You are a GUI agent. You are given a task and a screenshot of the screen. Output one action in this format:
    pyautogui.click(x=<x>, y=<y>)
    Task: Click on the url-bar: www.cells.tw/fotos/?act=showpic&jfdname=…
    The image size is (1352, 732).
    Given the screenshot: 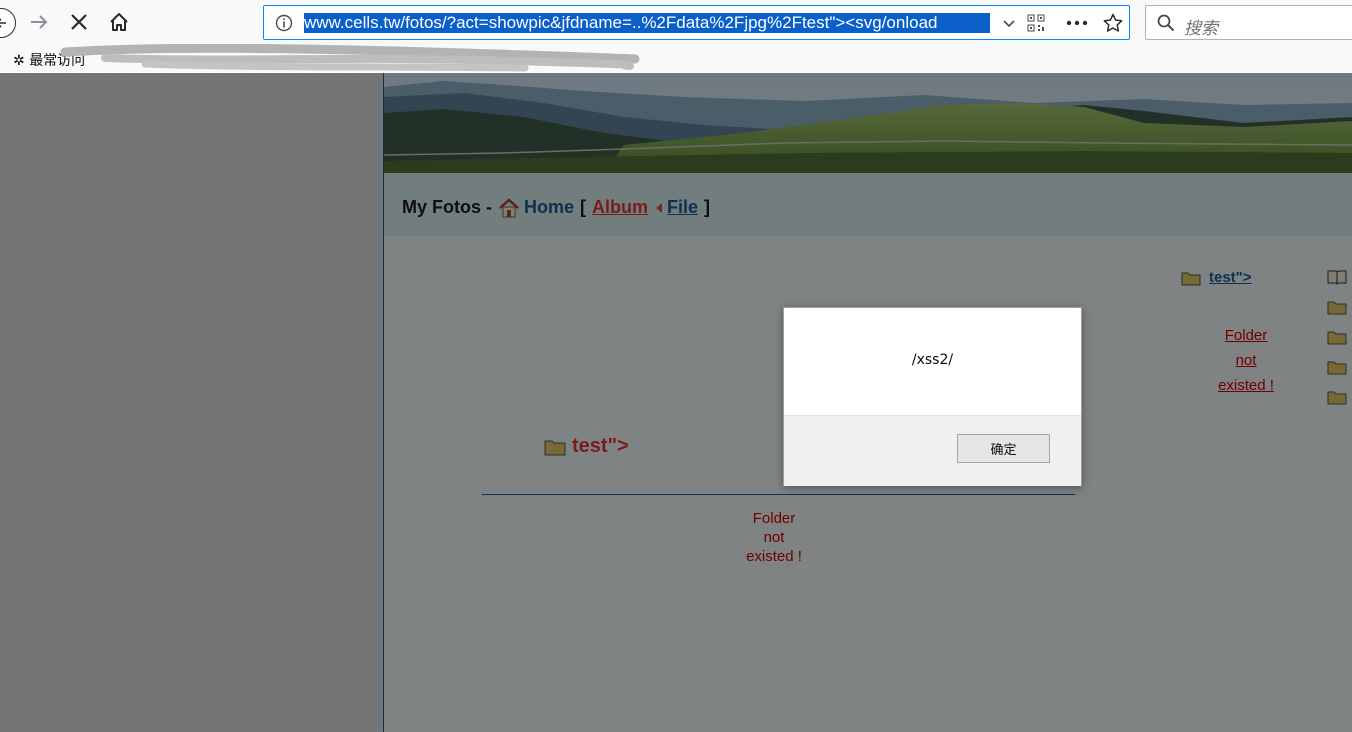 What is the action you would take?
    pyautogui.click(x=696, y=22)
    